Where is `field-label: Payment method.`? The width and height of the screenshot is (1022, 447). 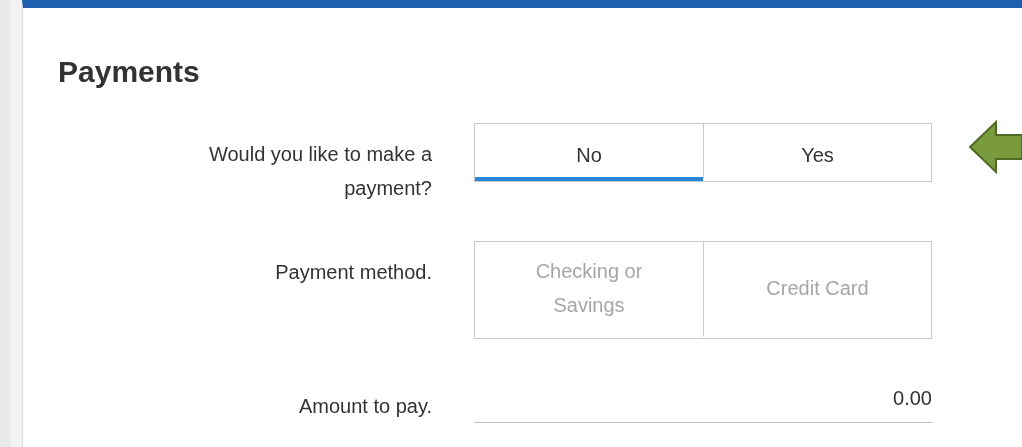
field-label: Payment method. is located at coordinates (353, 272).